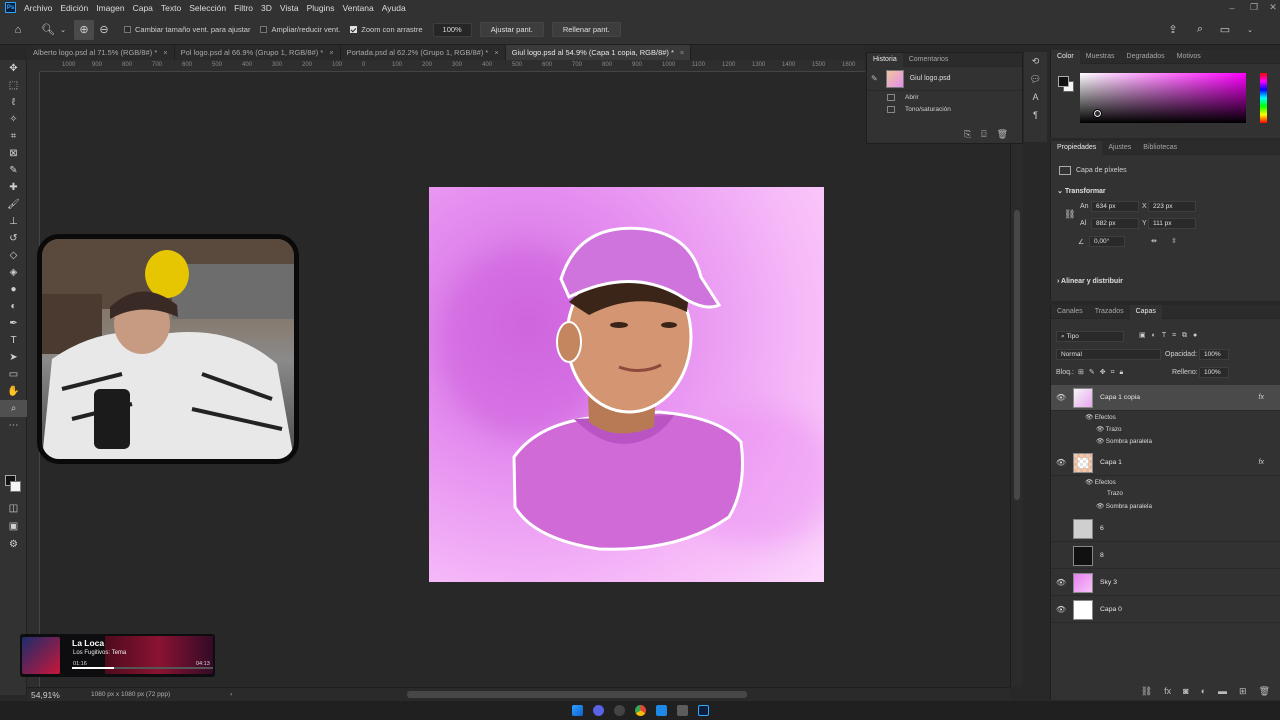 The height and width of the screenshot is (720, 1280). I want to click on tab-libraries: Bibliotecas, so click(1160, 148).